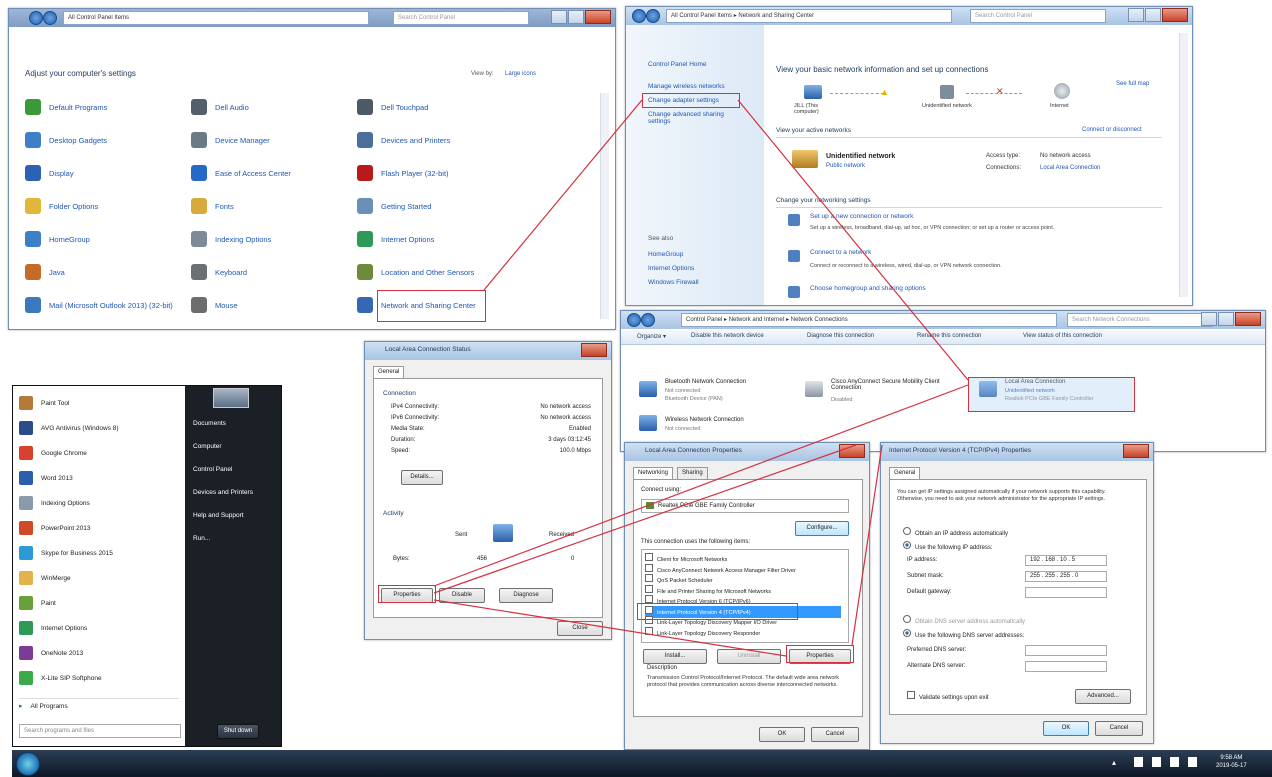 This screenshot has width=1272, height=777. Describe the element at coordinates (1062, 336) in the screenshot. I see `view-status-button: View status of this connection` at that location.